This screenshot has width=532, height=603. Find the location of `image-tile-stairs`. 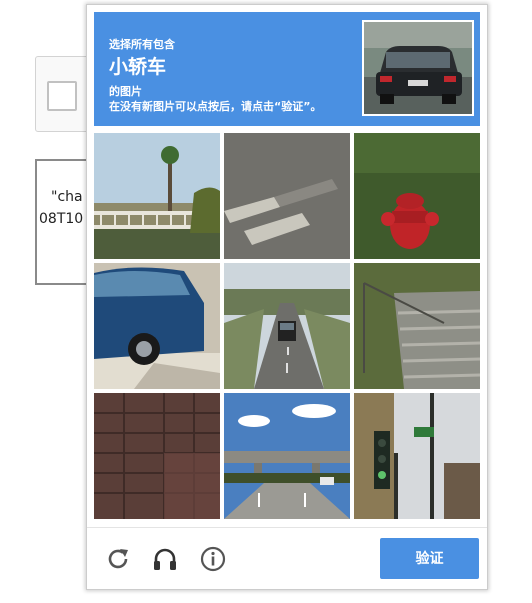

image-tile-stairs is located at coordinates (417, 326).